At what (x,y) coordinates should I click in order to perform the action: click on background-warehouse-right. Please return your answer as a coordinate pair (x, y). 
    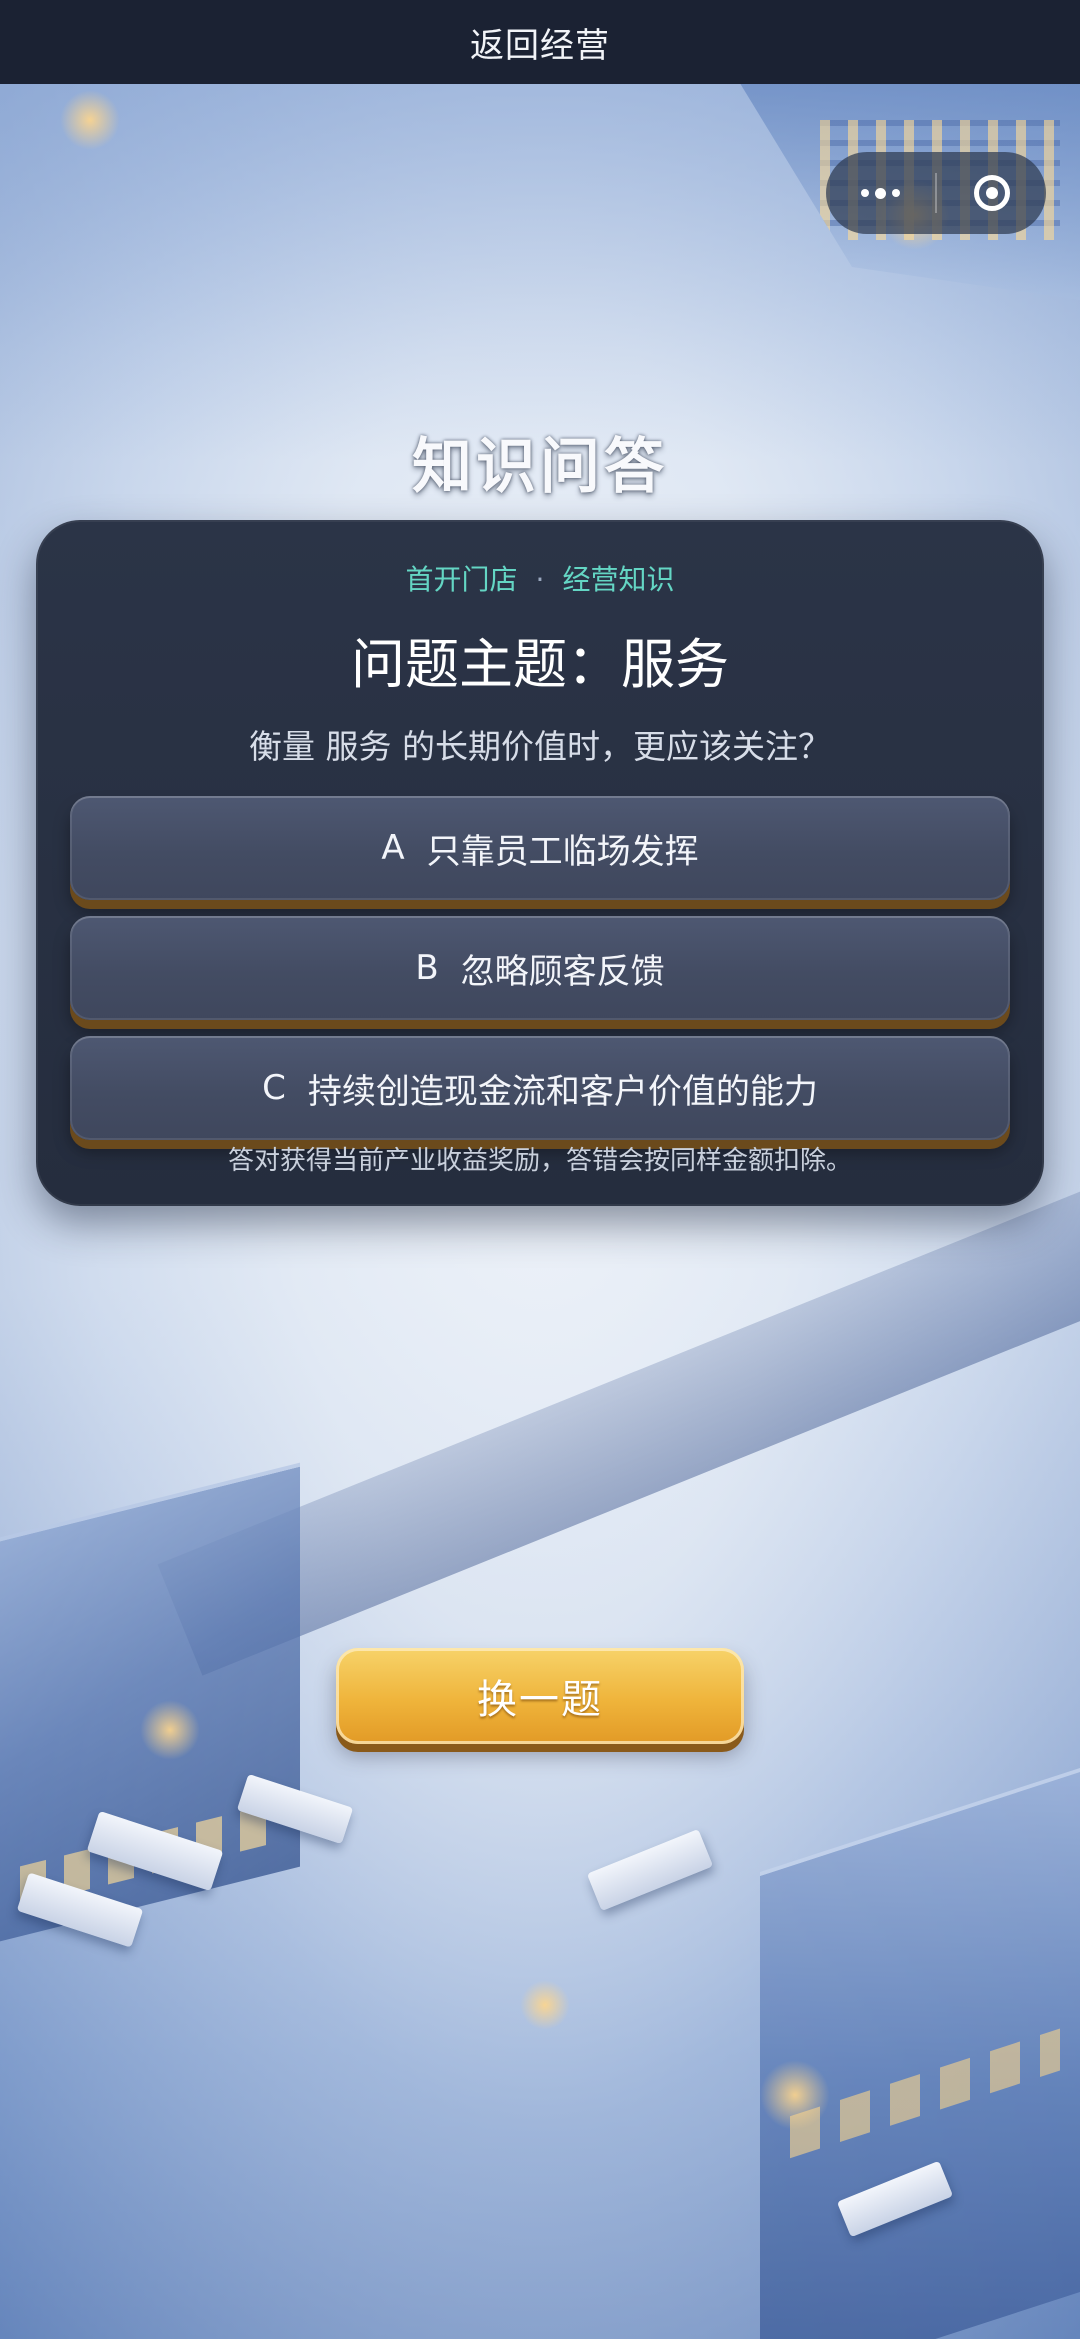
    Looking at the image, I should click on (920, 2053).